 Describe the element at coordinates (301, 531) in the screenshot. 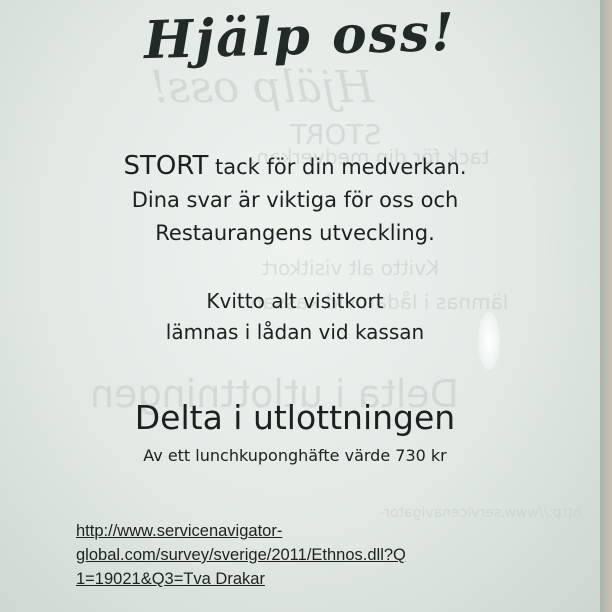

I see `survey-link-line-1: http://www.servicenavigator-` at that location.